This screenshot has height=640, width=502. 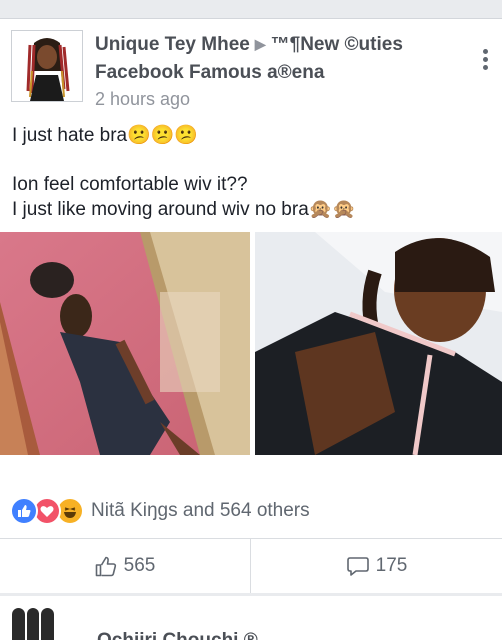 What do you see at coordinates (106, 566) in the screenshot?
I see `thumbs-up-icon` at bounding box center [106, 566].